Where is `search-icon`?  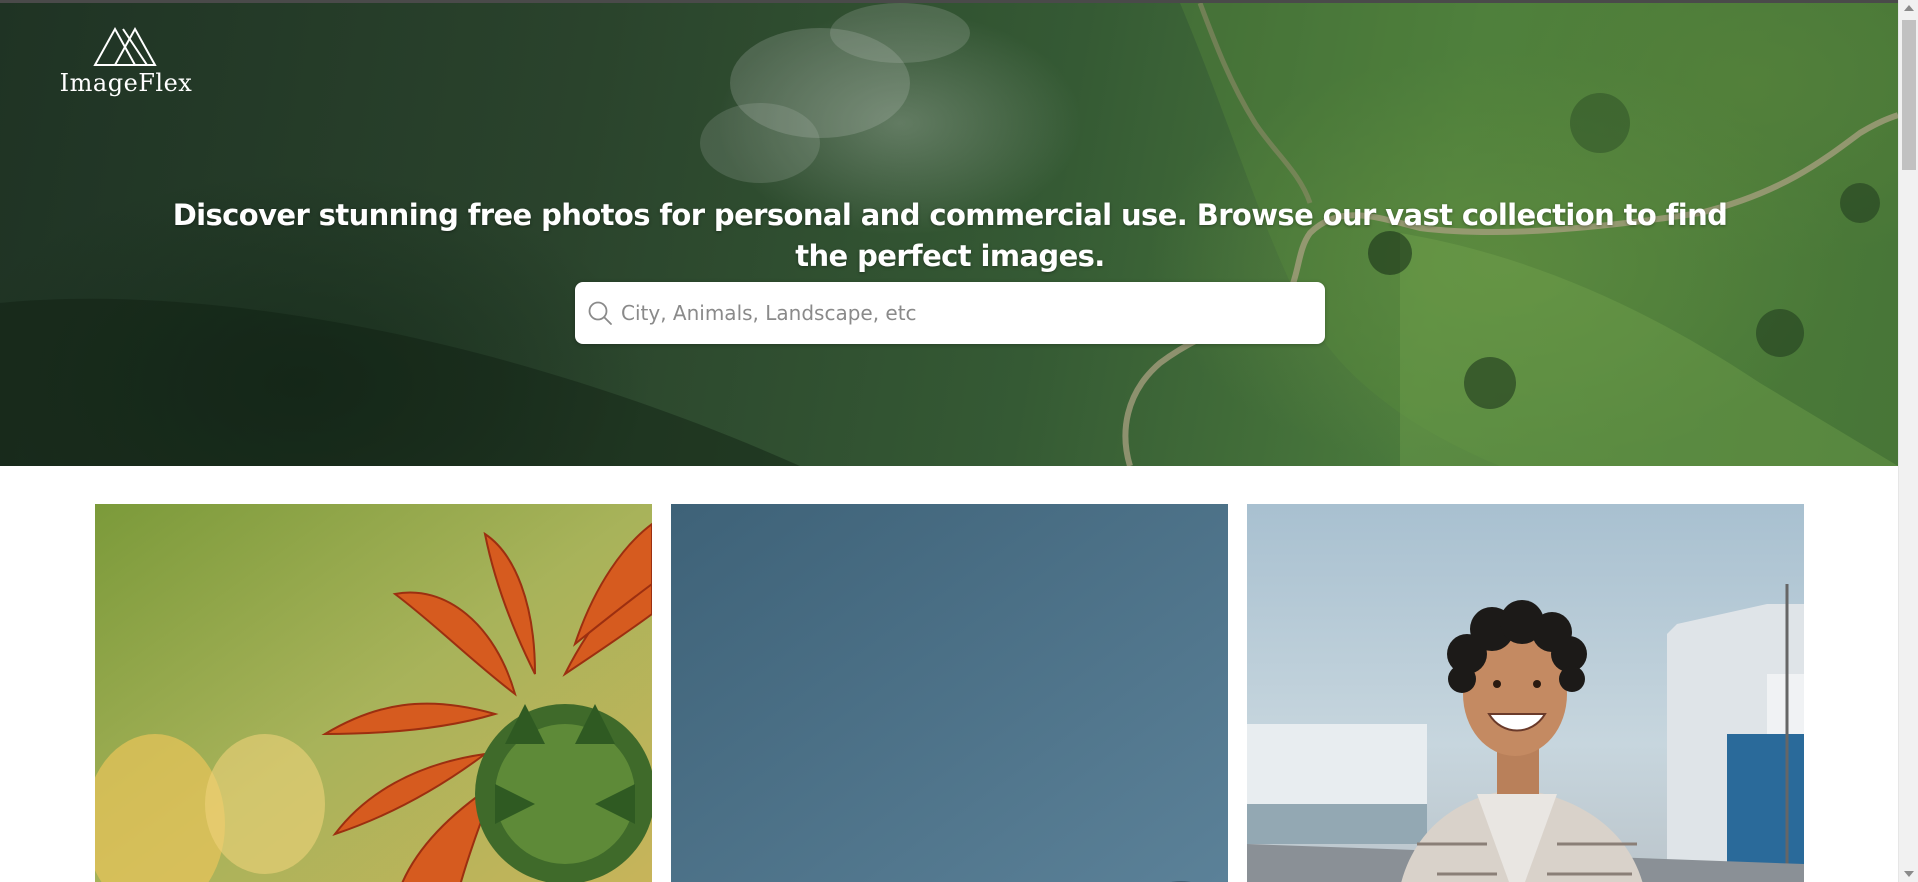 search-icon is located at coordinates (600, 313).